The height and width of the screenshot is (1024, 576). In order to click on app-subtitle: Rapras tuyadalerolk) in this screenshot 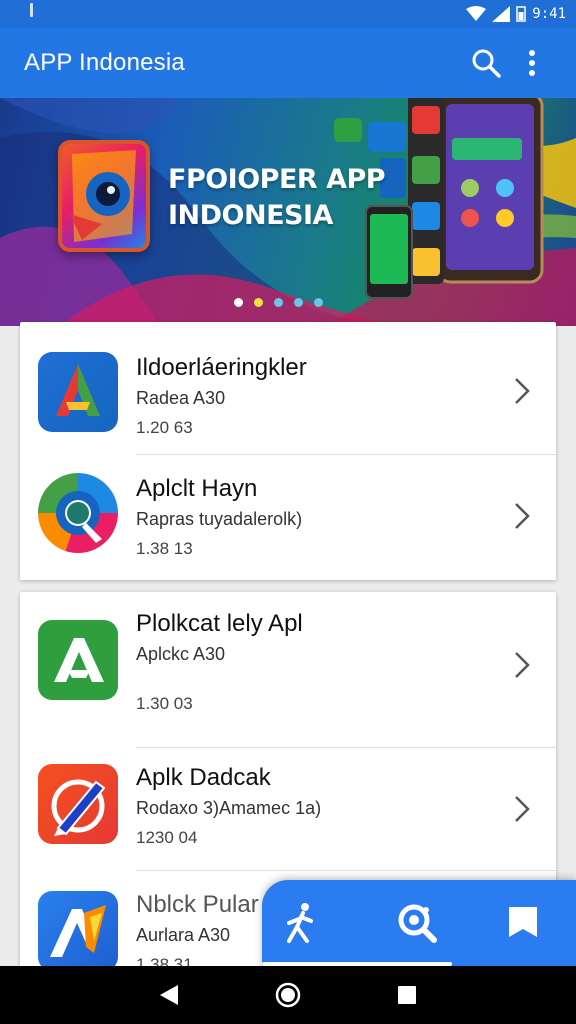, I will do `click(219, 519)`.